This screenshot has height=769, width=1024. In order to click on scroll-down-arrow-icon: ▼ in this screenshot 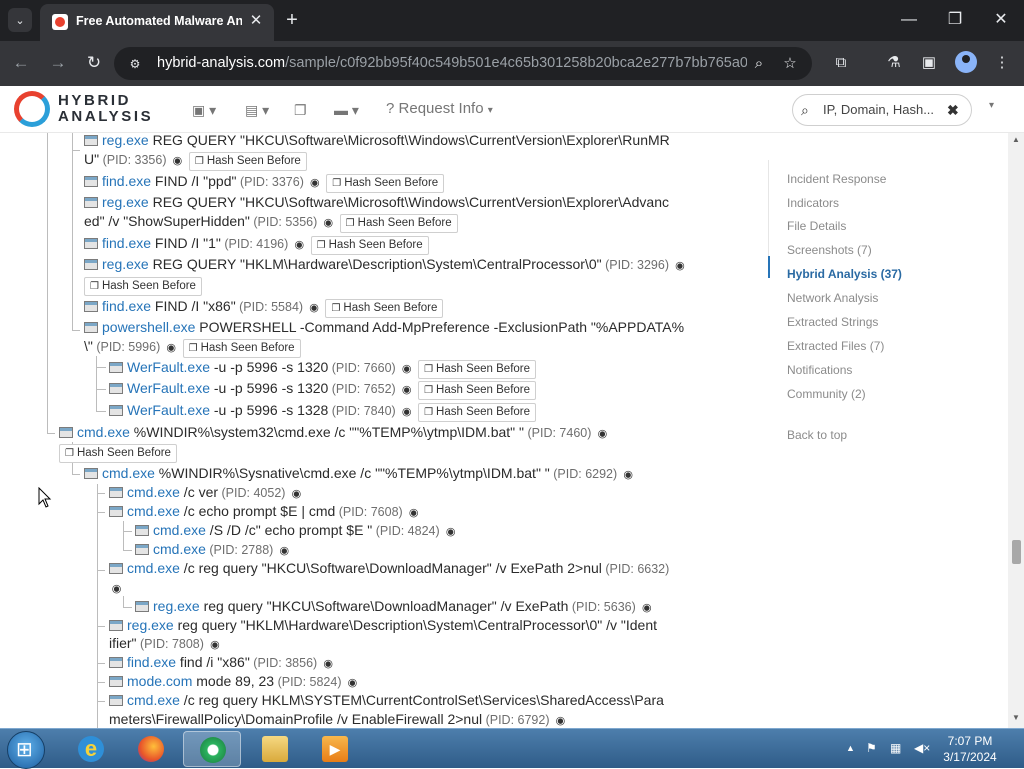, I will do `click(1016, 717)`.